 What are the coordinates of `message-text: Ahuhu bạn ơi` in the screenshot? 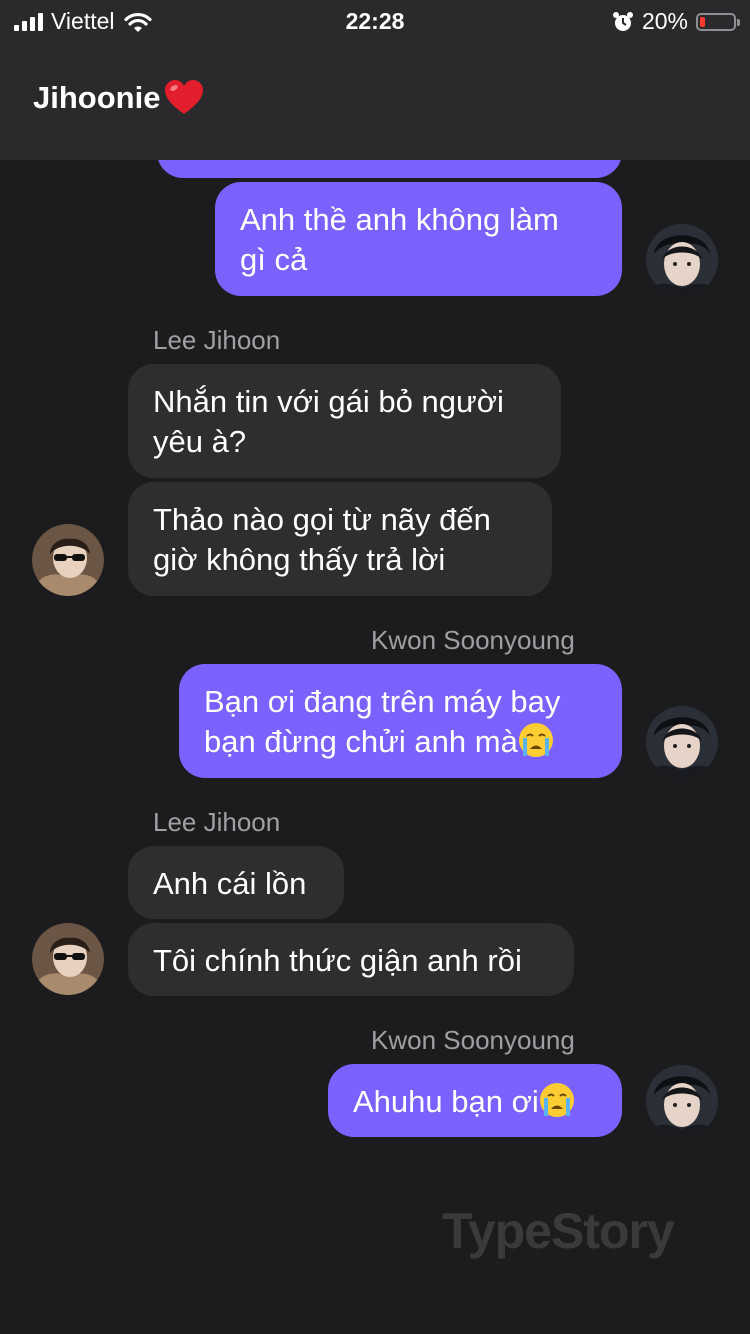 It's located at (446, 1101).